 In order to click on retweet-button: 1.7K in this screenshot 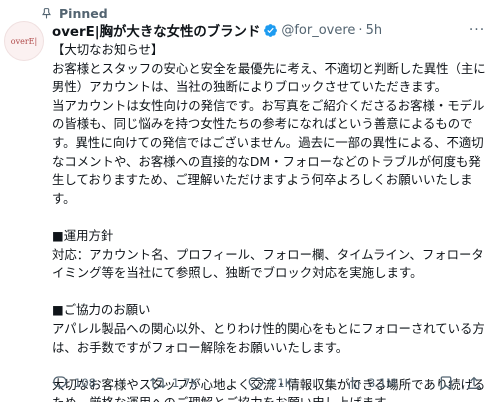, I will do `click(174, 383)`.